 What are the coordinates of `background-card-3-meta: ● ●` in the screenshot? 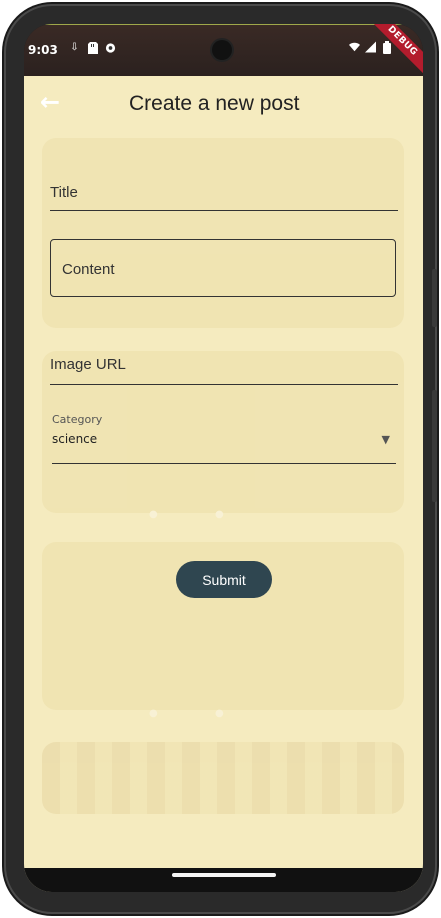 It's located at (186, 713).